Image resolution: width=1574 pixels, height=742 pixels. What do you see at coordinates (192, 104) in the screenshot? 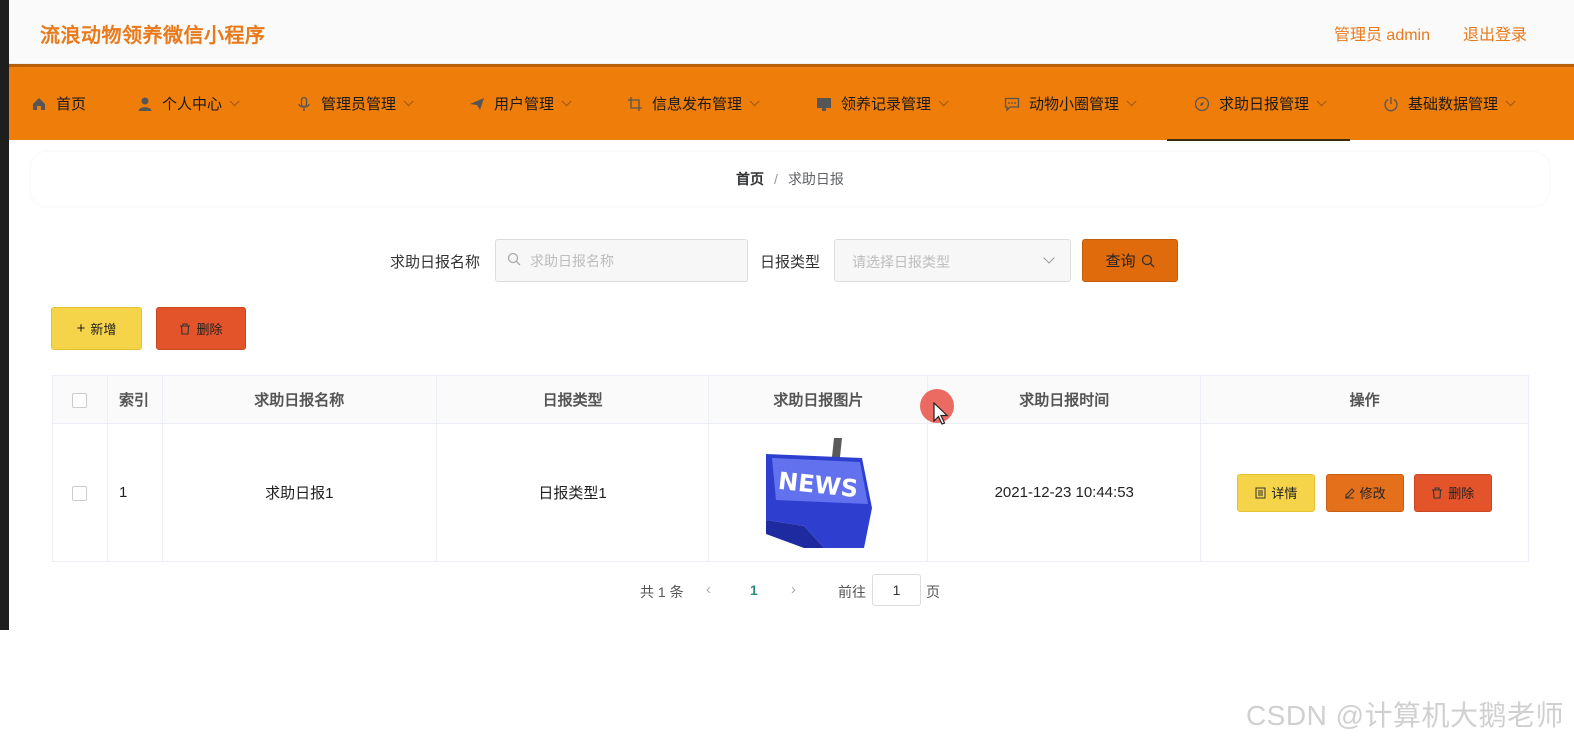
I see `nav-item-label: 个人中心` at bounding box center [192, 104].